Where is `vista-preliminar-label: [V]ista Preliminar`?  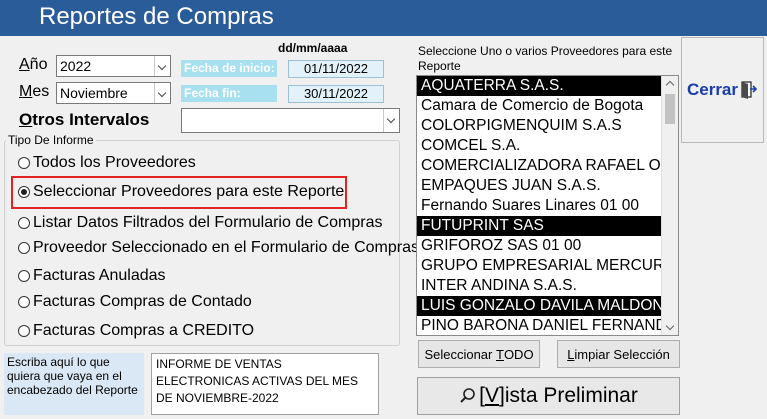
vista-preliminar-label: [V]ista Preliminar is located at coordinates (558, 396).